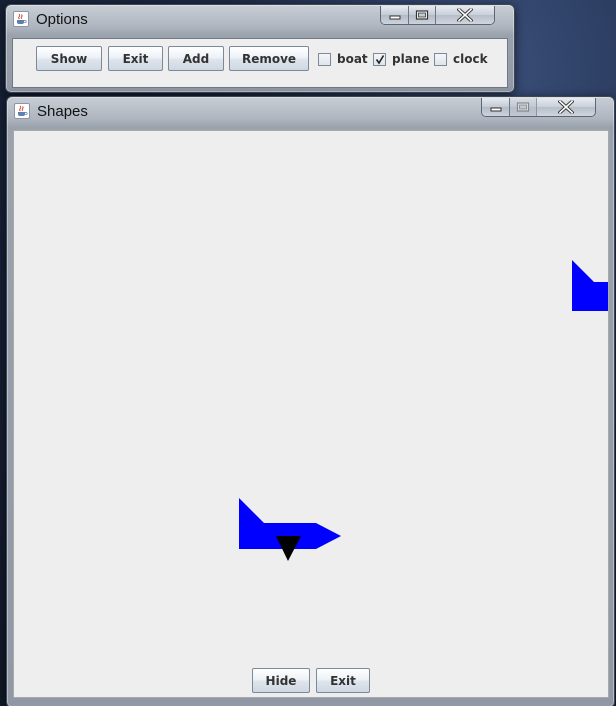 This screenshot has width=616, height=706. I want to click on options-window-title: Options, so click(62, 19).